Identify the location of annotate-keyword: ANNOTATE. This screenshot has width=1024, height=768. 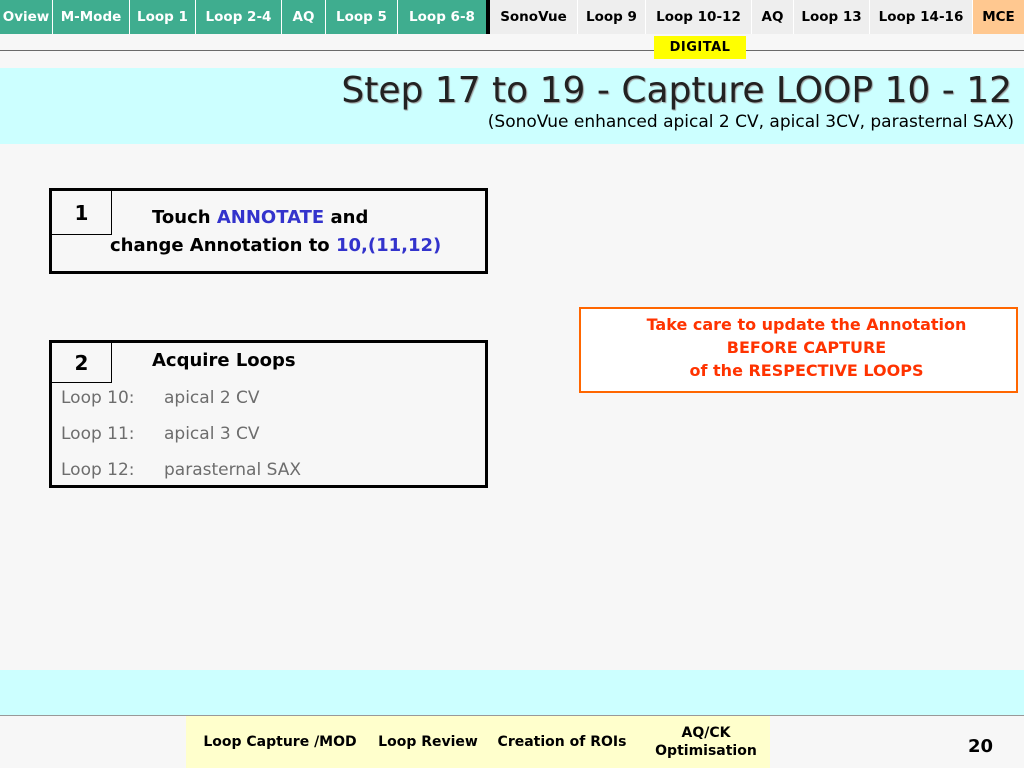
(270, 217).